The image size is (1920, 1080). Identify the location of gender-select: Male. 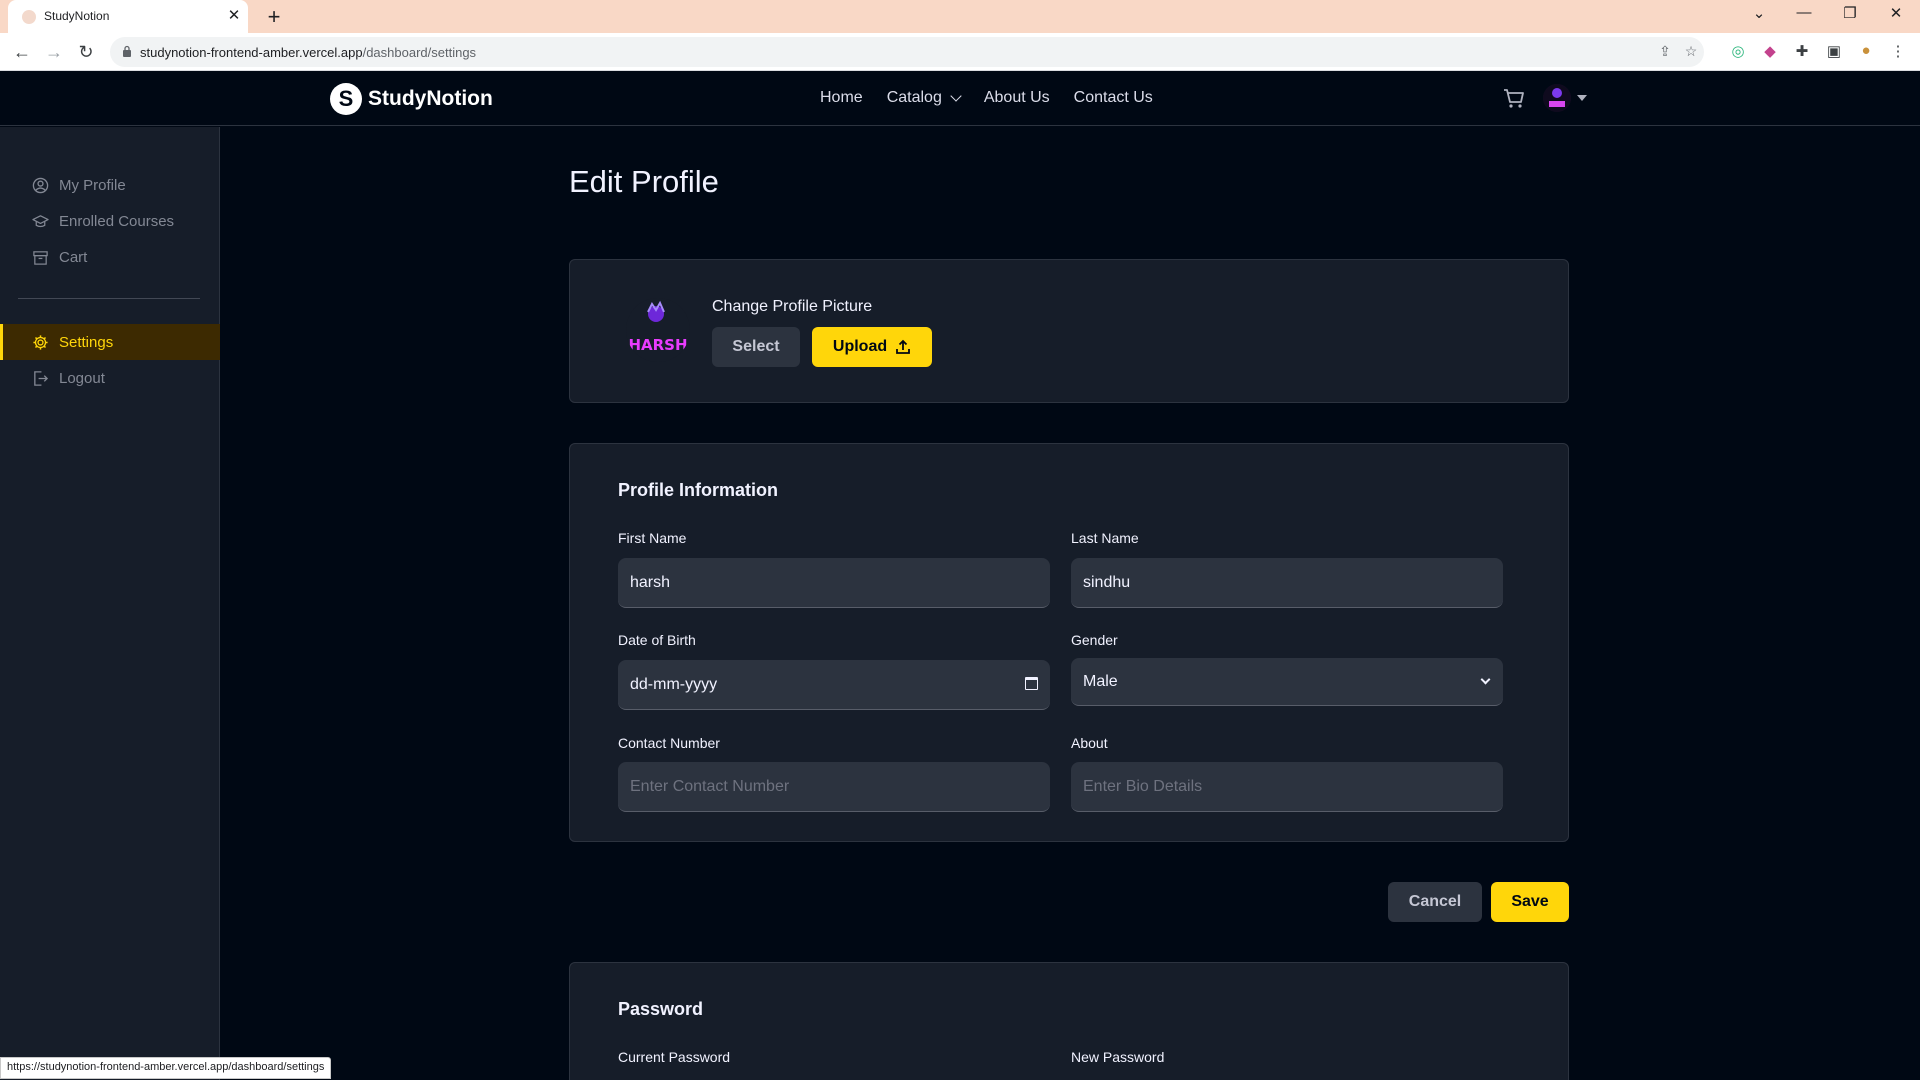
(1287, 682).